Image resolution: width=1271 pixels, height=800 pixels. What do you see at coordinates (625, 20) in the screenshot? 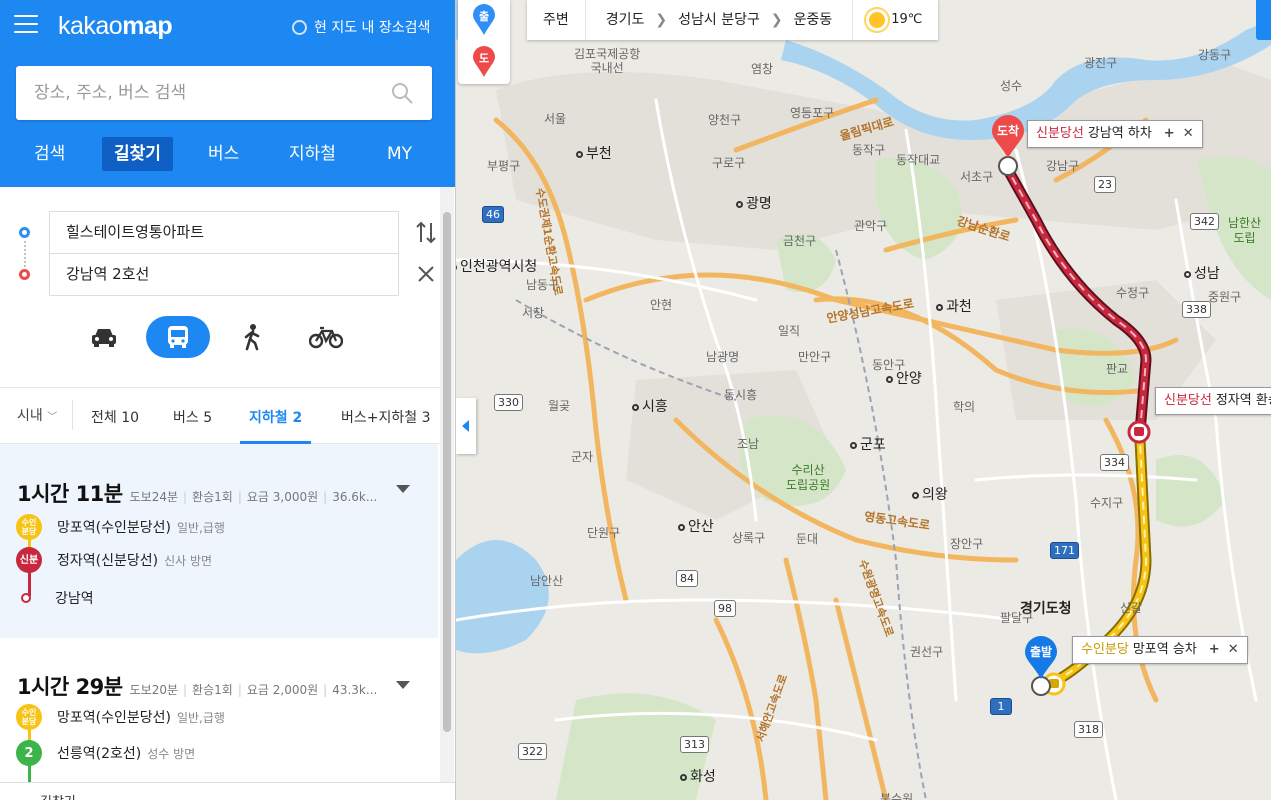
I see `breadcrumb-item: 경기도` at bounding box center [625, 20].